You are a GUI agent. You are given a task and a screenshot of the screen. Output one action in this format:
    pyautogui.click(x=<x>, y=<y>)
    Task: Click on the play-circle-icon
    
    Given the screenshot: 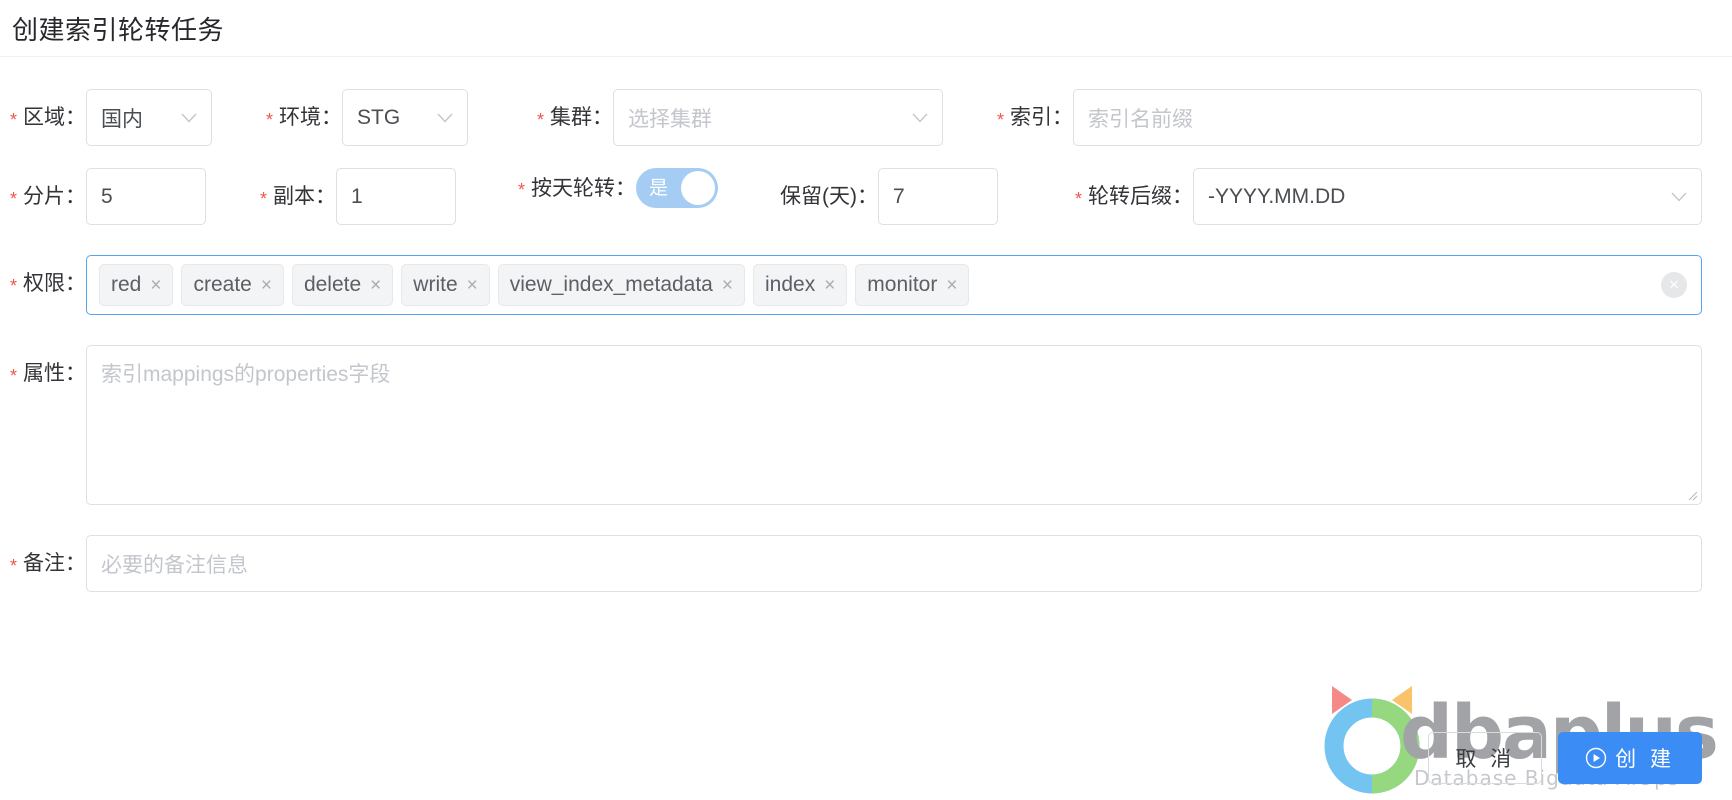 What is the action you would take?
    pyautogui.click(x=1596, y=758)
    